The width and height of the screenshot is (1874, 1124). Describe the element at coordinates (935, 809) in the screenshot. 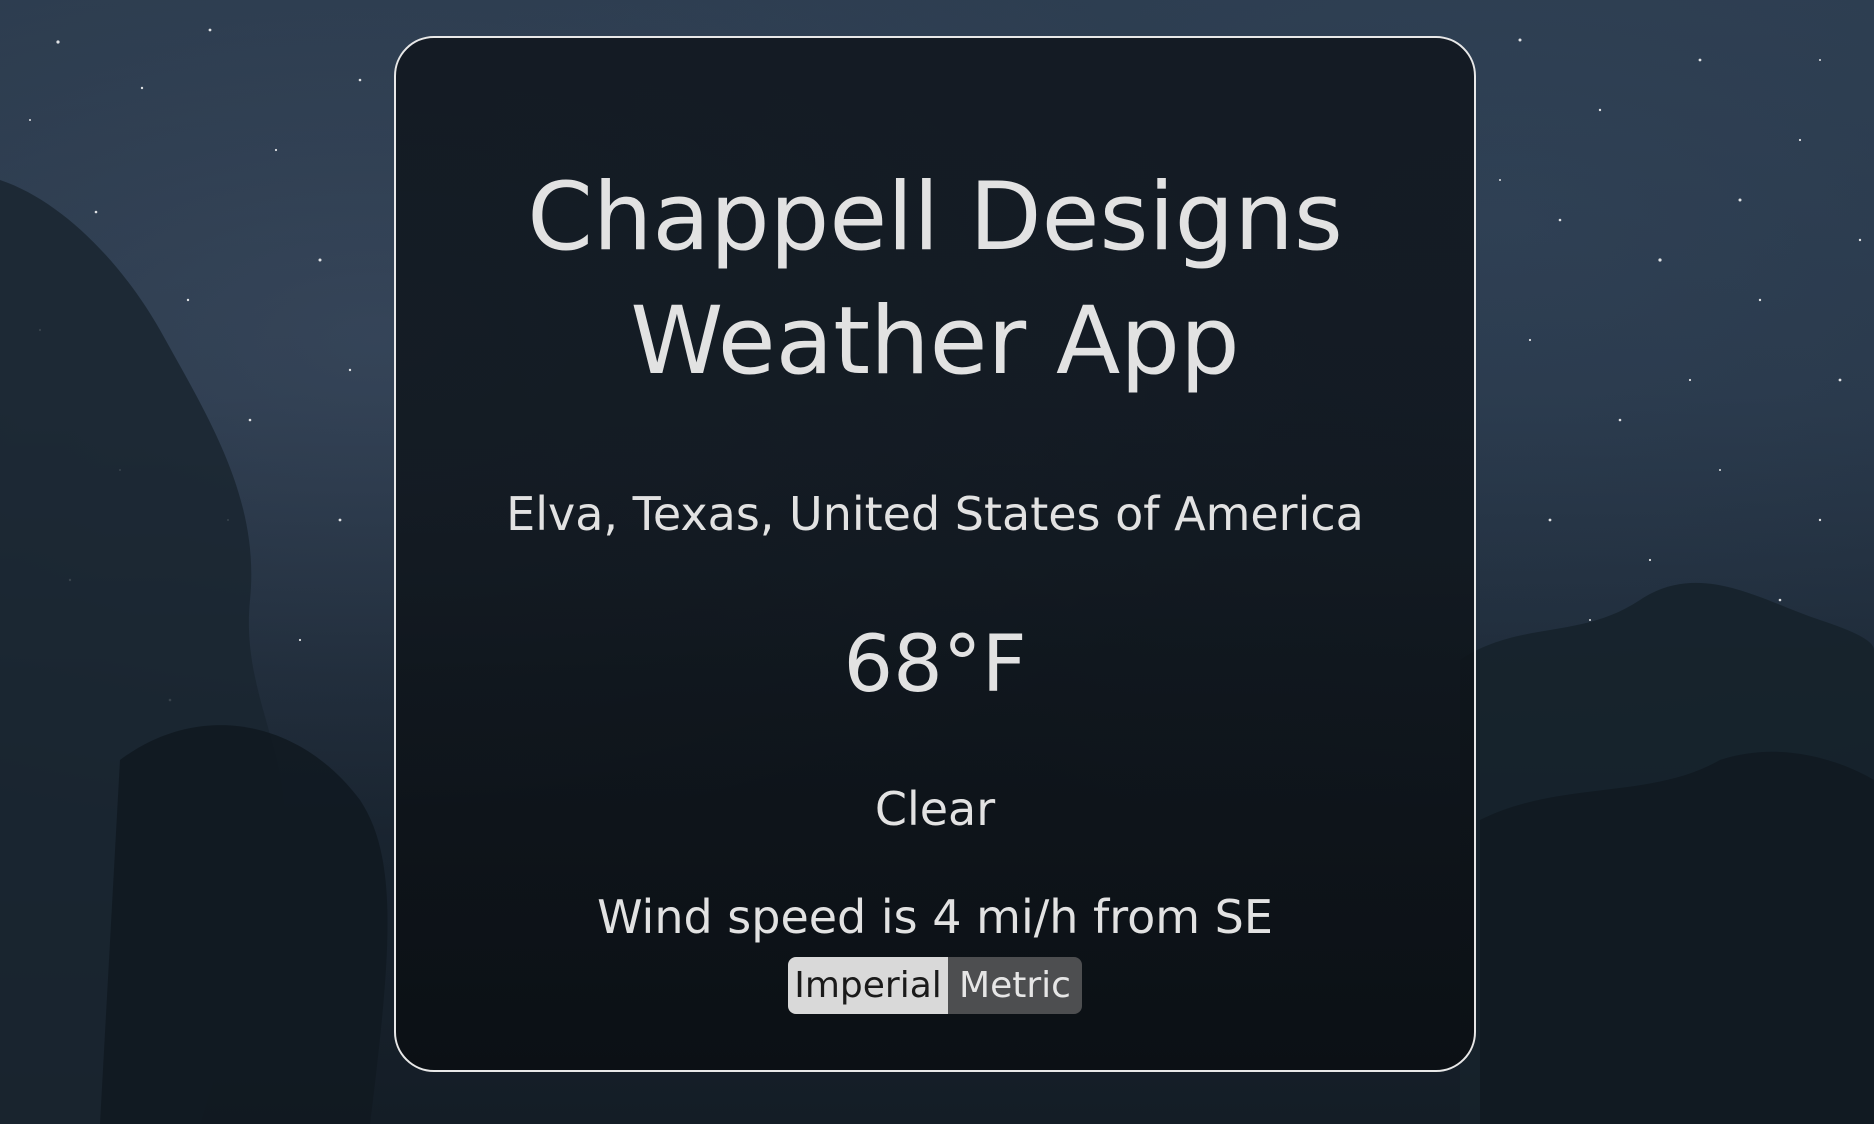

I see `weather-condition: Clear` at that location.